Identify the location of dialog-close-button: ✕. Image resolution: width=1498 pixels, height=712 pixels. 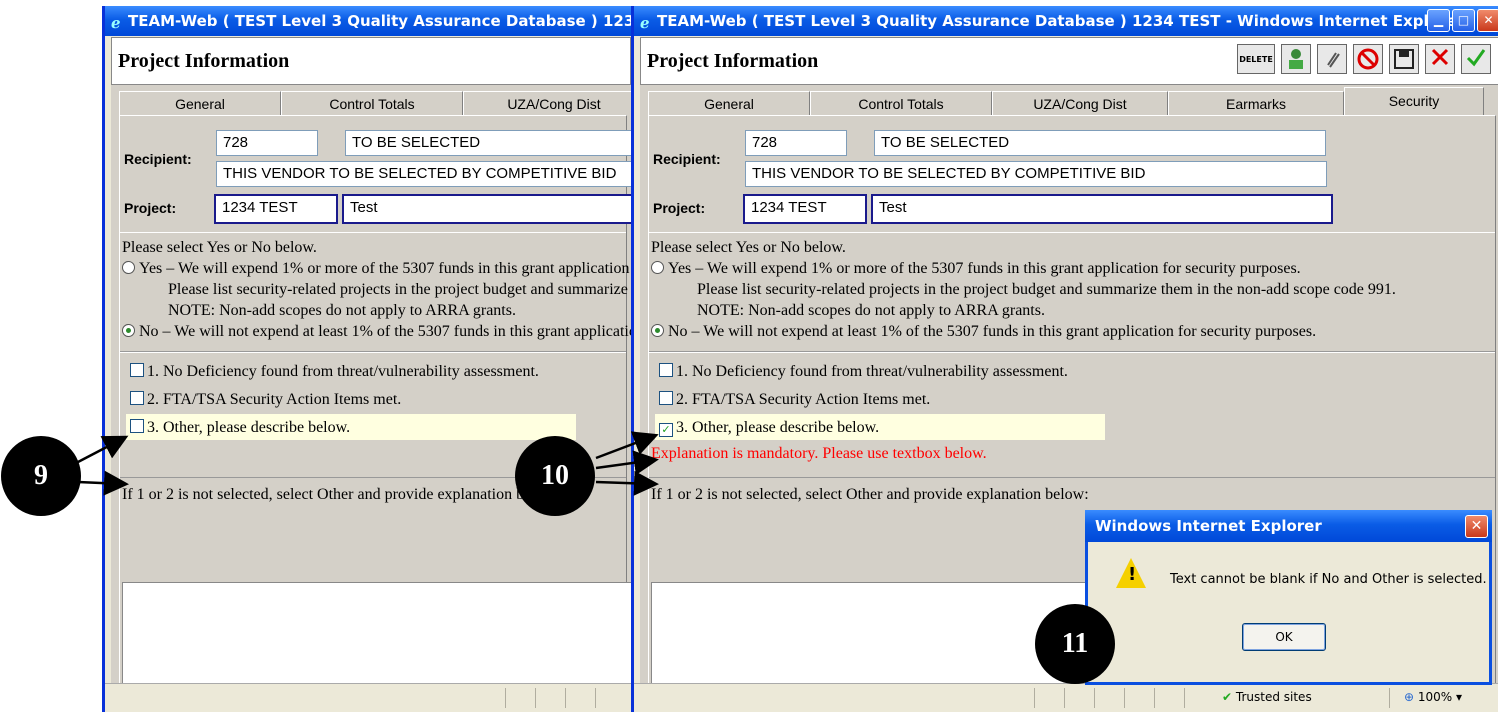
(1476, 526).